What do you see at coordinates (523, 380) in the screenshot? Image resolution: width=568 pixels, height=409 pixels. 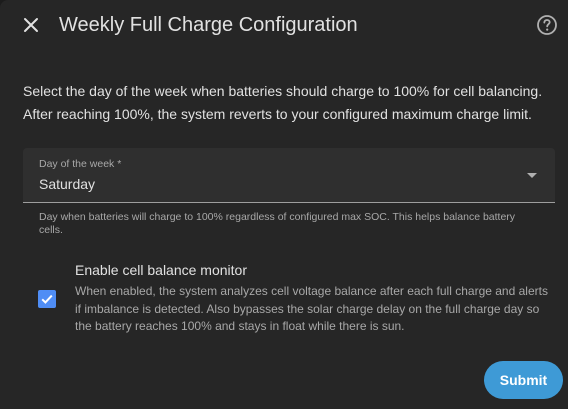 I see `submit-button: Submit` at bounding box center [523, 380].